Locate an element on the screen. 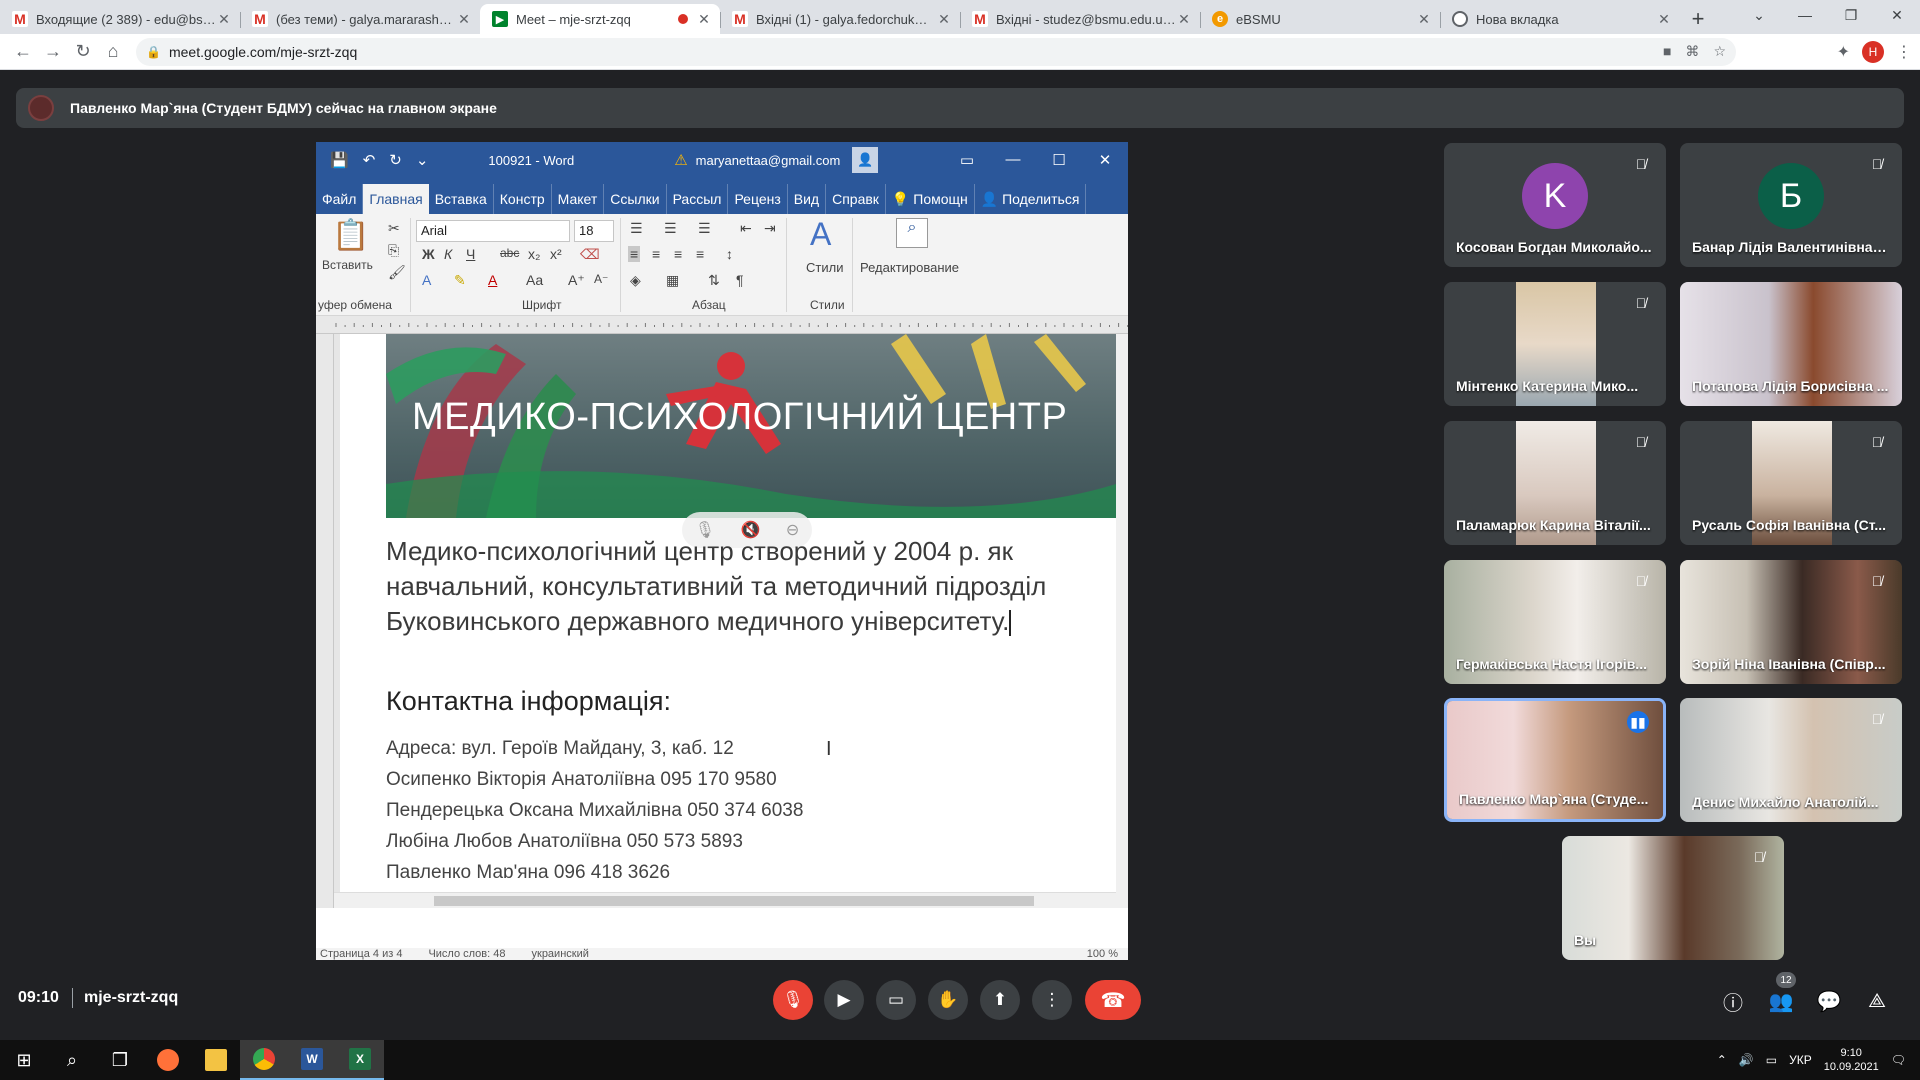 This screenshot has height=1080, width=1920. zoom-level: 100 % is located at coordinates (1107, 954).